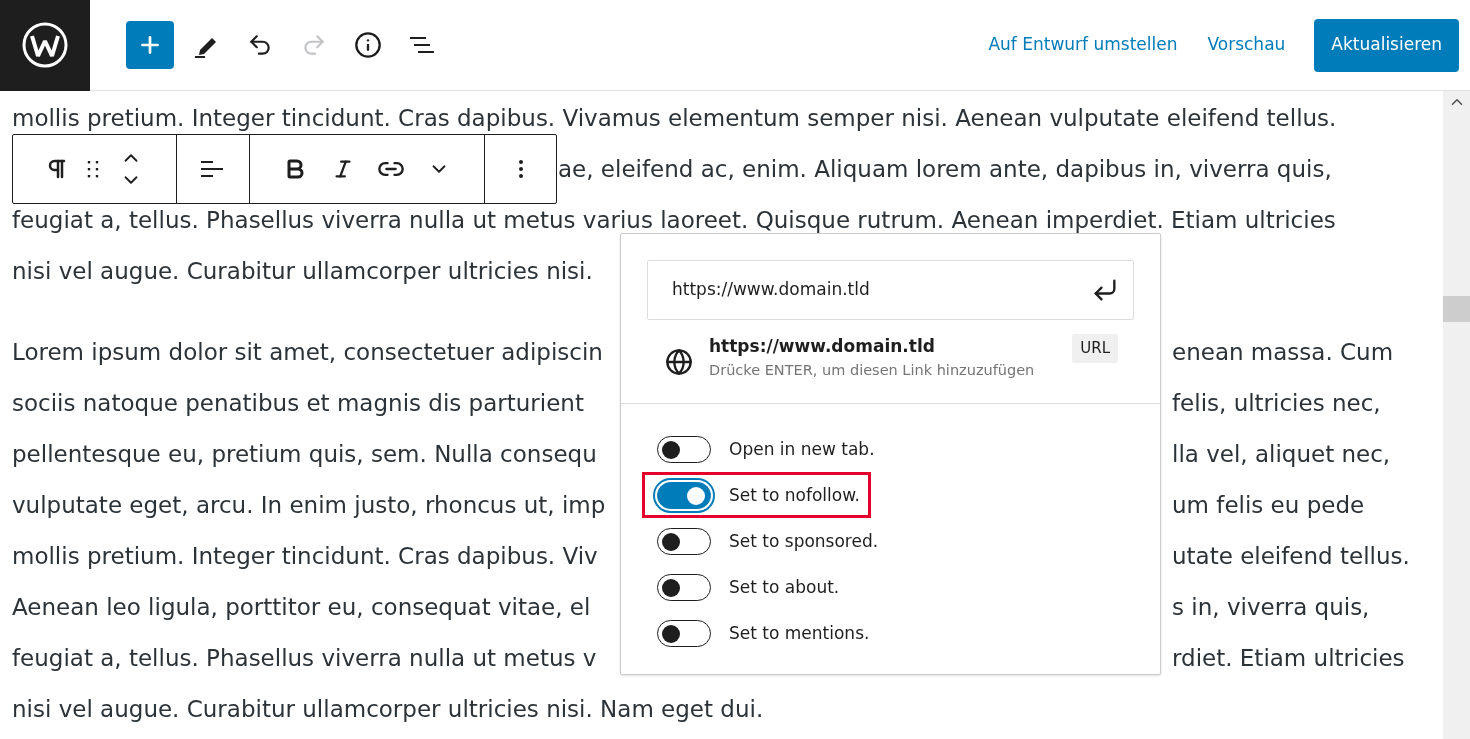  What do you see at coordinates (1268, 505) in the screenshot?
I see `paragraph-line: um felis eu pede` at bounding box center [1268, 505].